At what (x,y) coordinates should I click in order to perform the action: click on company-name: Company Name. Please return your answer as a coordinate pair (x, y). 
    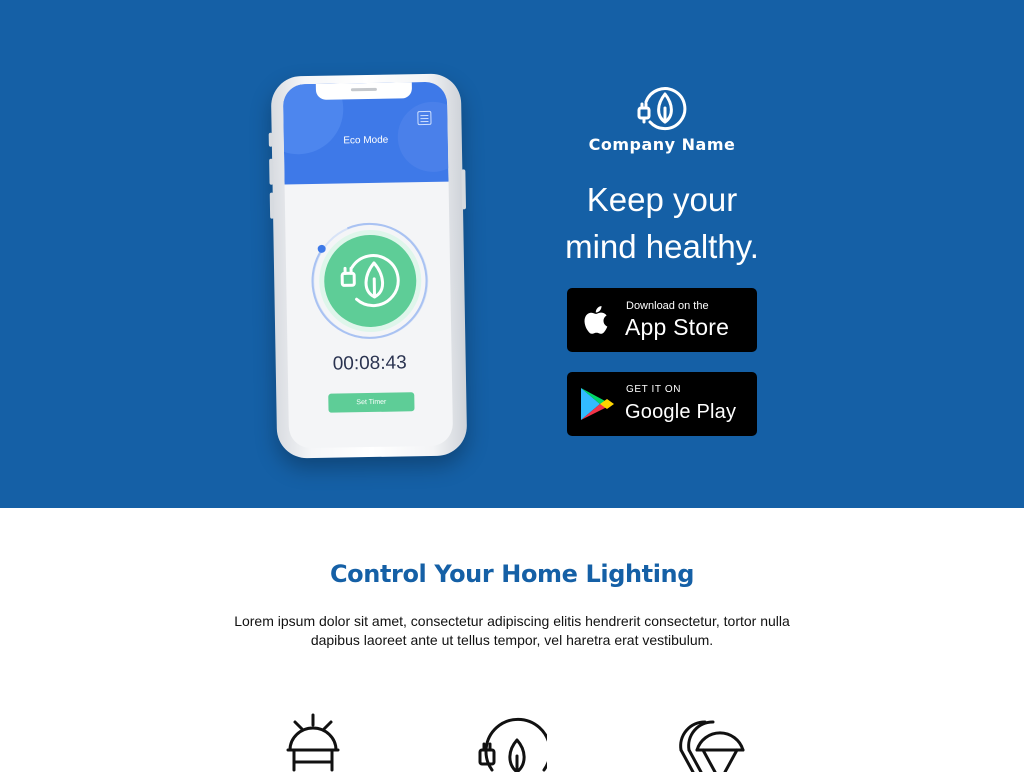
    Looking at the image, I should click on (662, 144).